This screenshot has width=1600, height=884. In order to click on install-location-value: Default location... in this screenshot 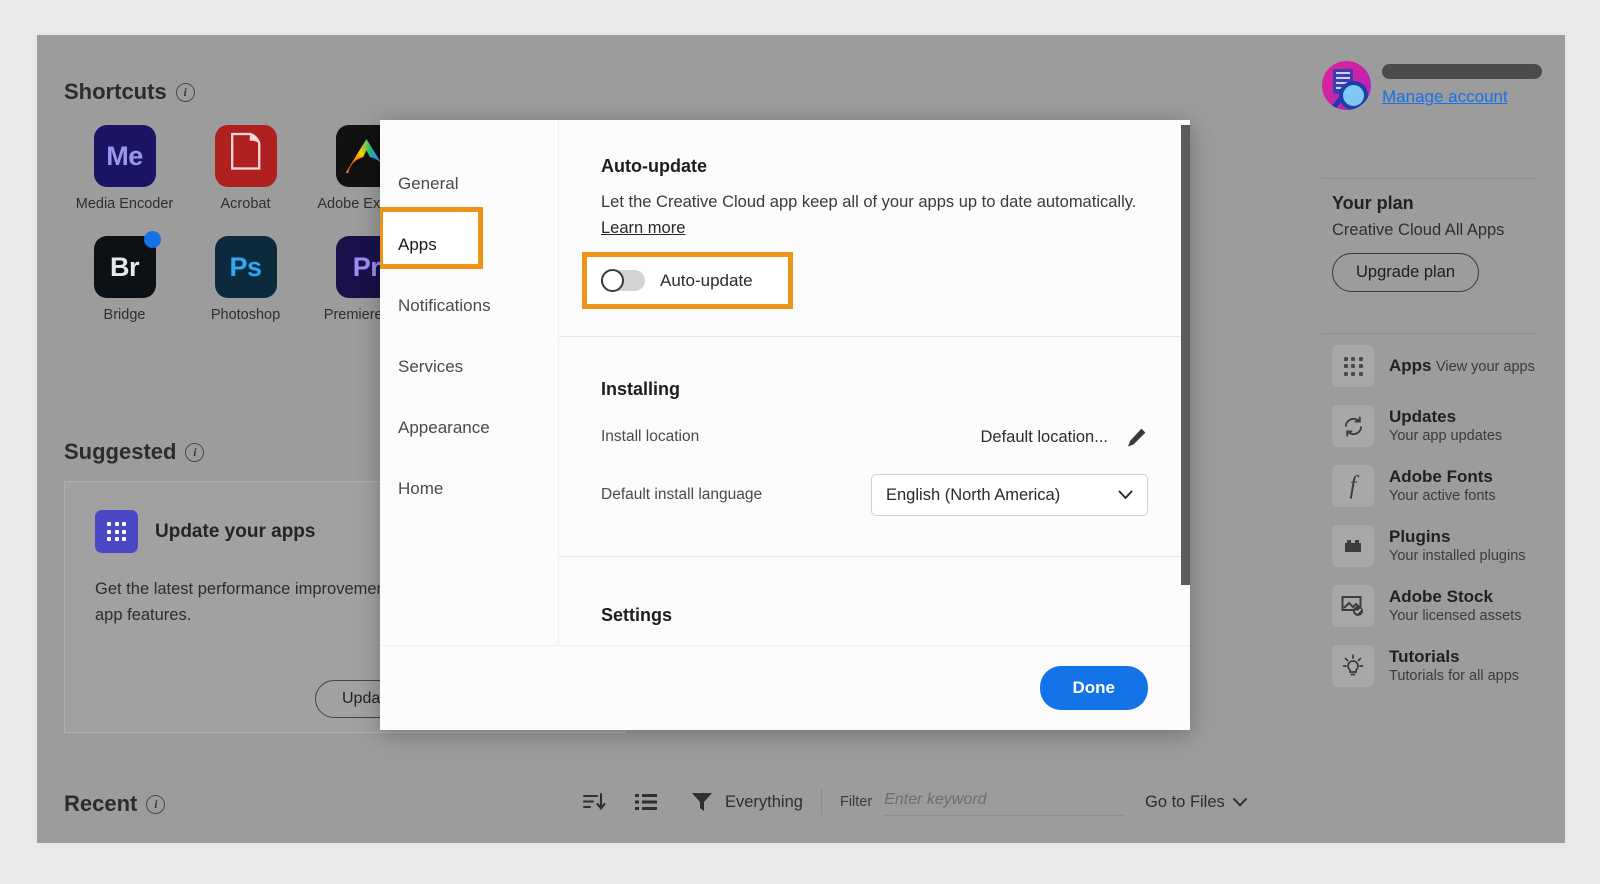, I will do `click(1044, 436)`.